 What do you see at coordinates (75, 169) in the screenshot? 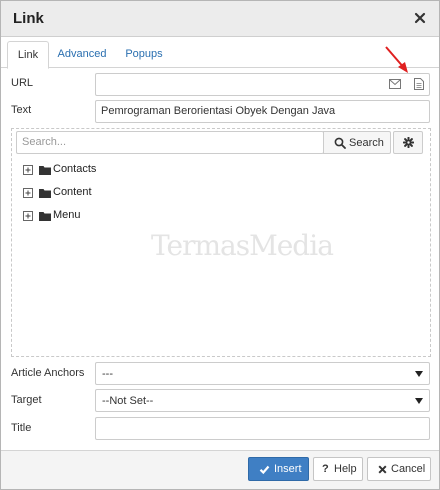
I see `tree-item-label: Contacts` at bounding box center [75, 169].